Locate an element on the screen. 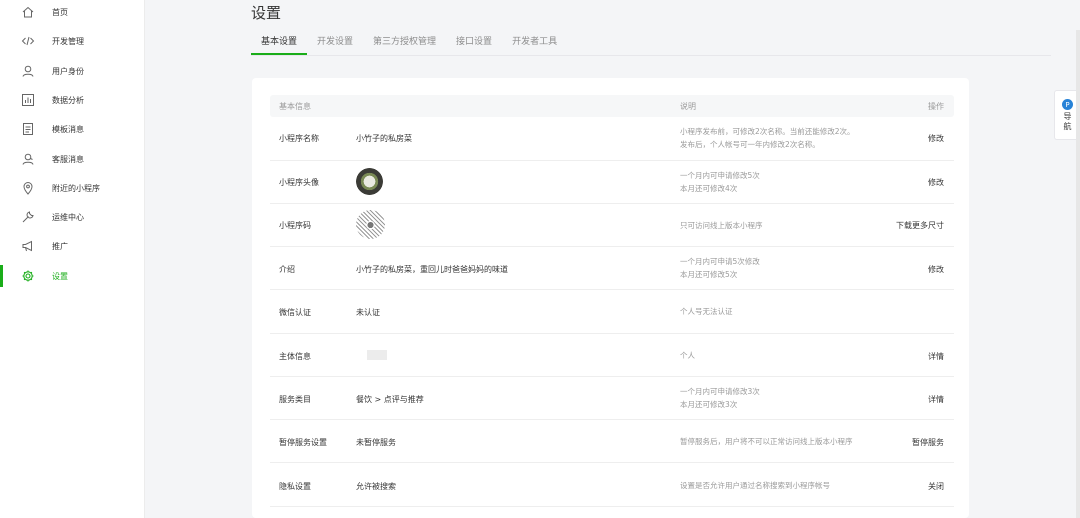 This screenshot has height=518, width=1080. table-row: 微信认证 未认证 个人号无法认证 is located at coordinates (612, 312).